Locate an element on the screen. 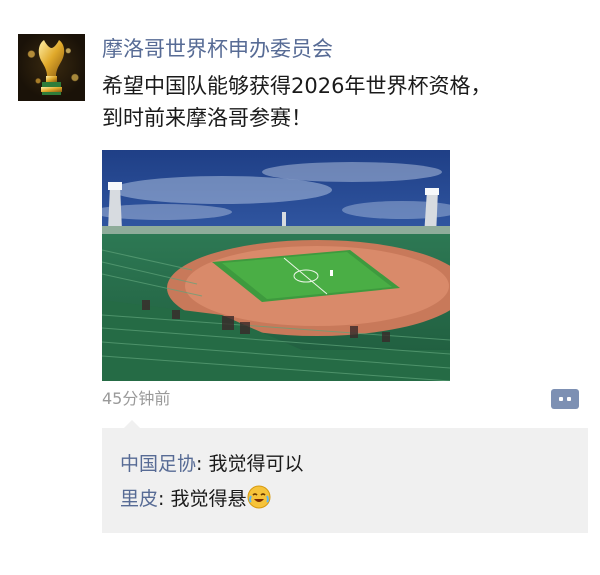 The image size is (600, 575). post-timestamp: 45分钟前 is located at coordinates (136, 398).